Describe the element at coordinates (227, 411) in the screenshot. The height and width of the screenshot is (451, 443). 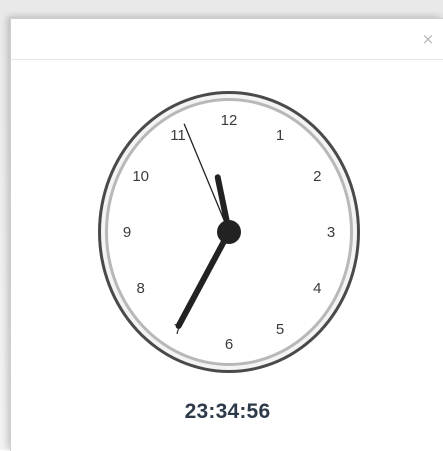
I see `digital-time: 23:34:56` at that location.